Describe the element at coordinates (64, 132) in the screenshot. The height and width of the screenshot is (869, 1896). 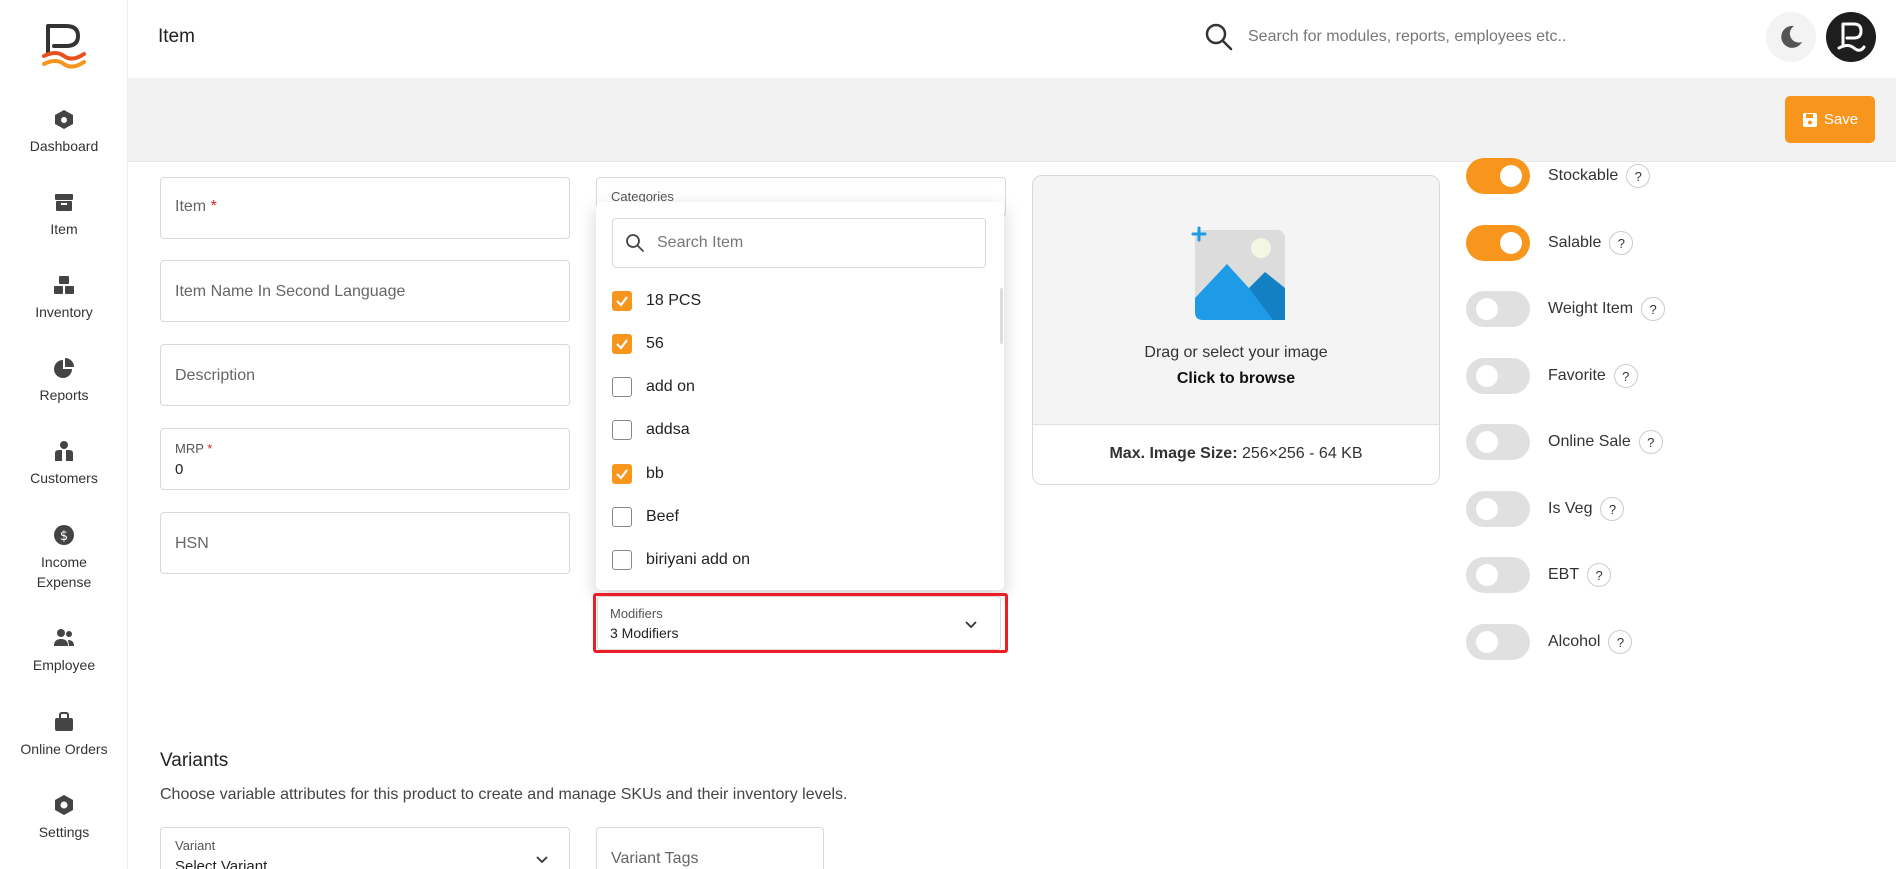
I see `sidebar-item-dashboard: Dashboard` at that location.